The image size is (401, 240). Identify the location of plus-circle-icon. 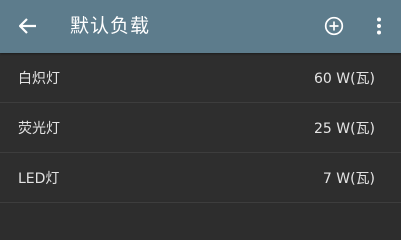
(334, 26).